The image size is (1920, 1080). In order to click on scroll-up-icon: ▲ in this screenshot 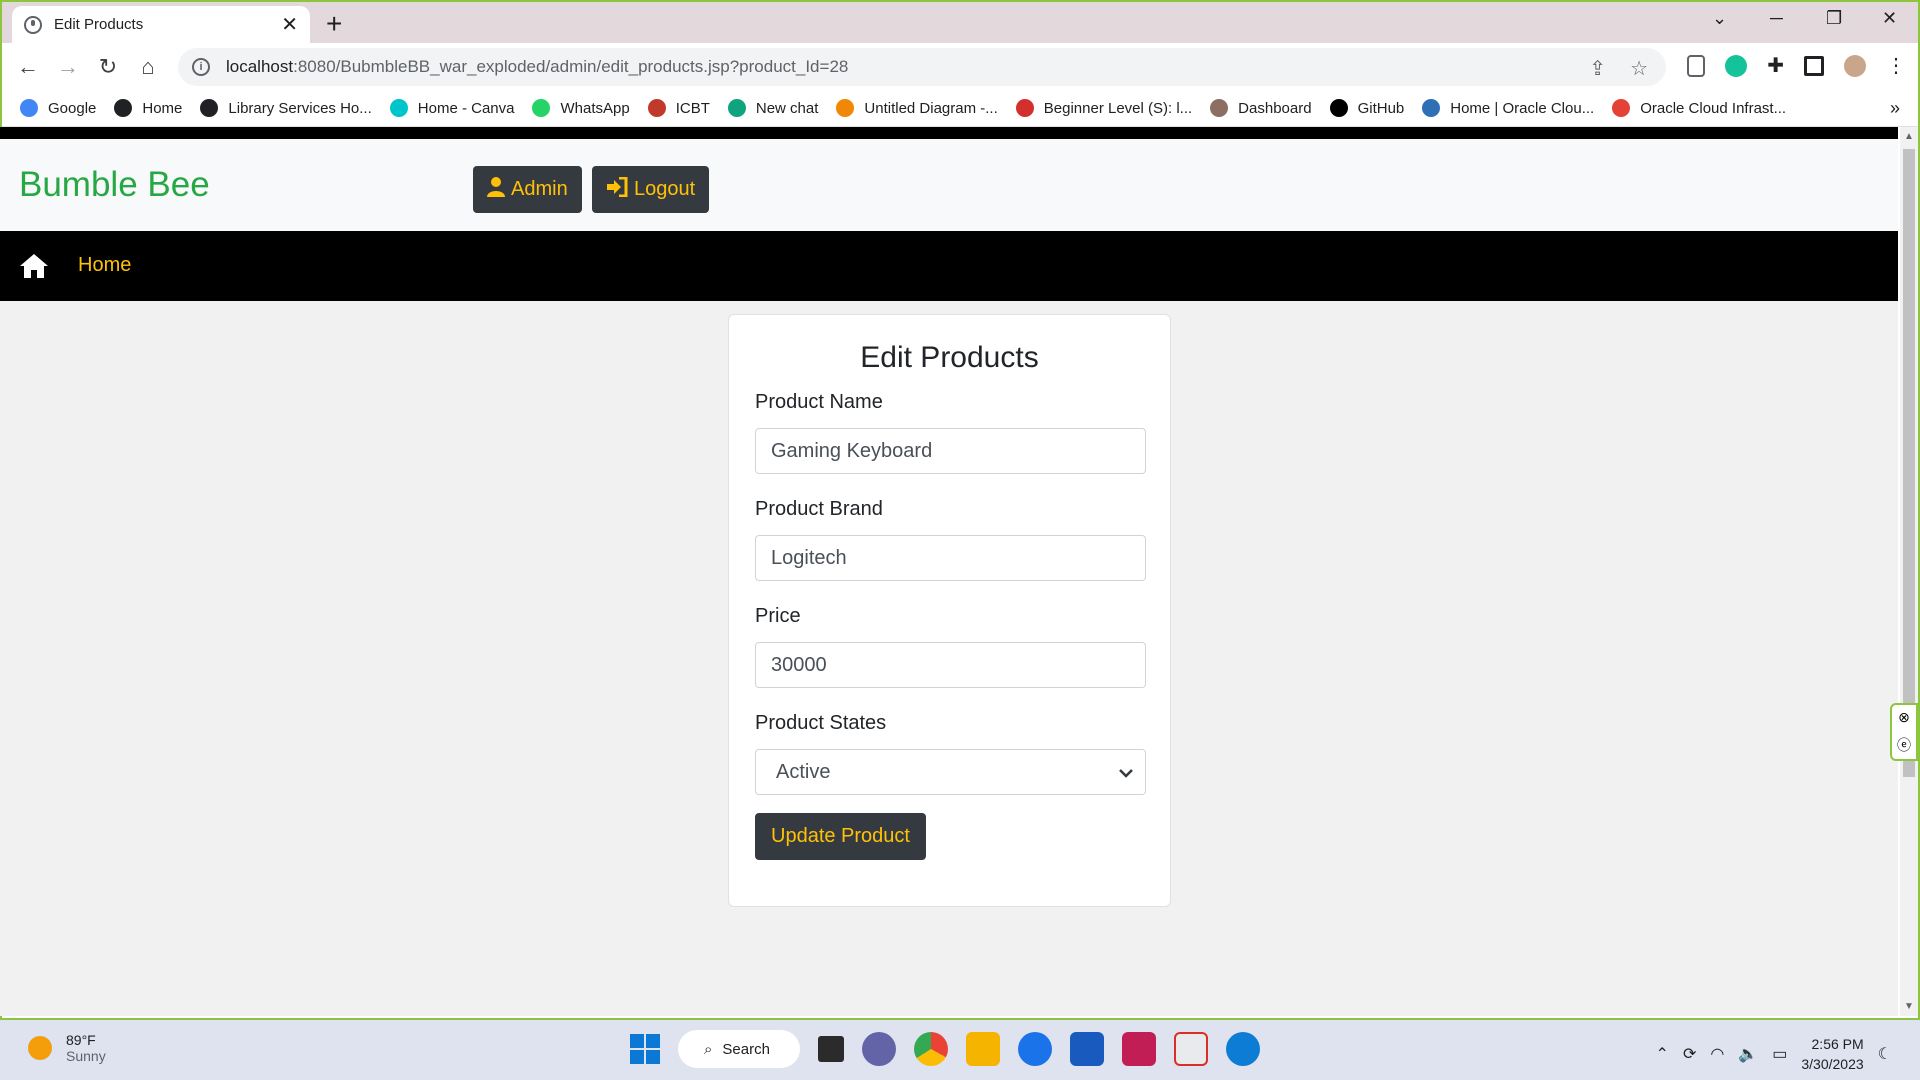, I will do `click(1909, 136)`.